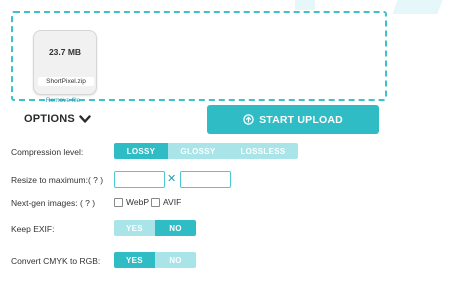  What do you see at coordinates (134, 228) in the screenshot?
I see `keep-exif-yes-button: YES` at bounding box center [134, 228].